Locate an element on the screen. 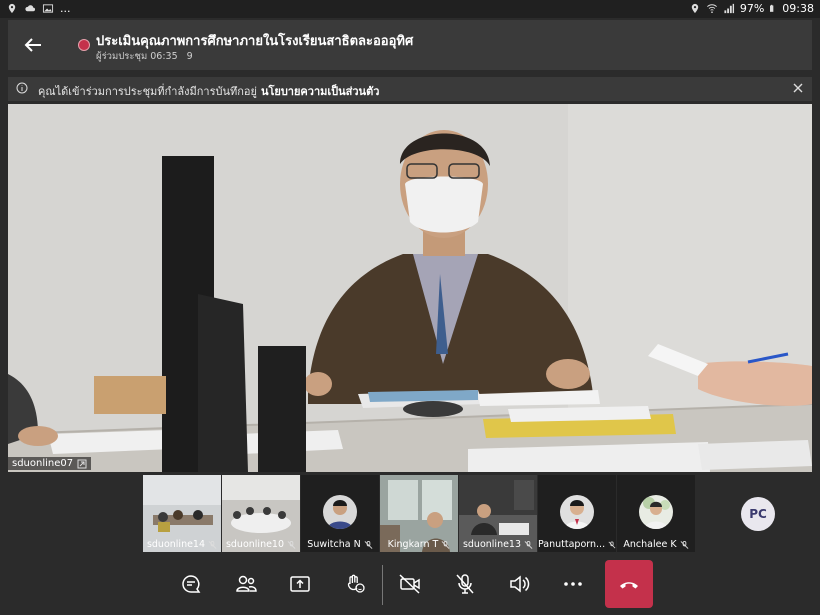 The height and width of the screenshot is (615, 820). cloud-icon is located at coordinates (30, 8).